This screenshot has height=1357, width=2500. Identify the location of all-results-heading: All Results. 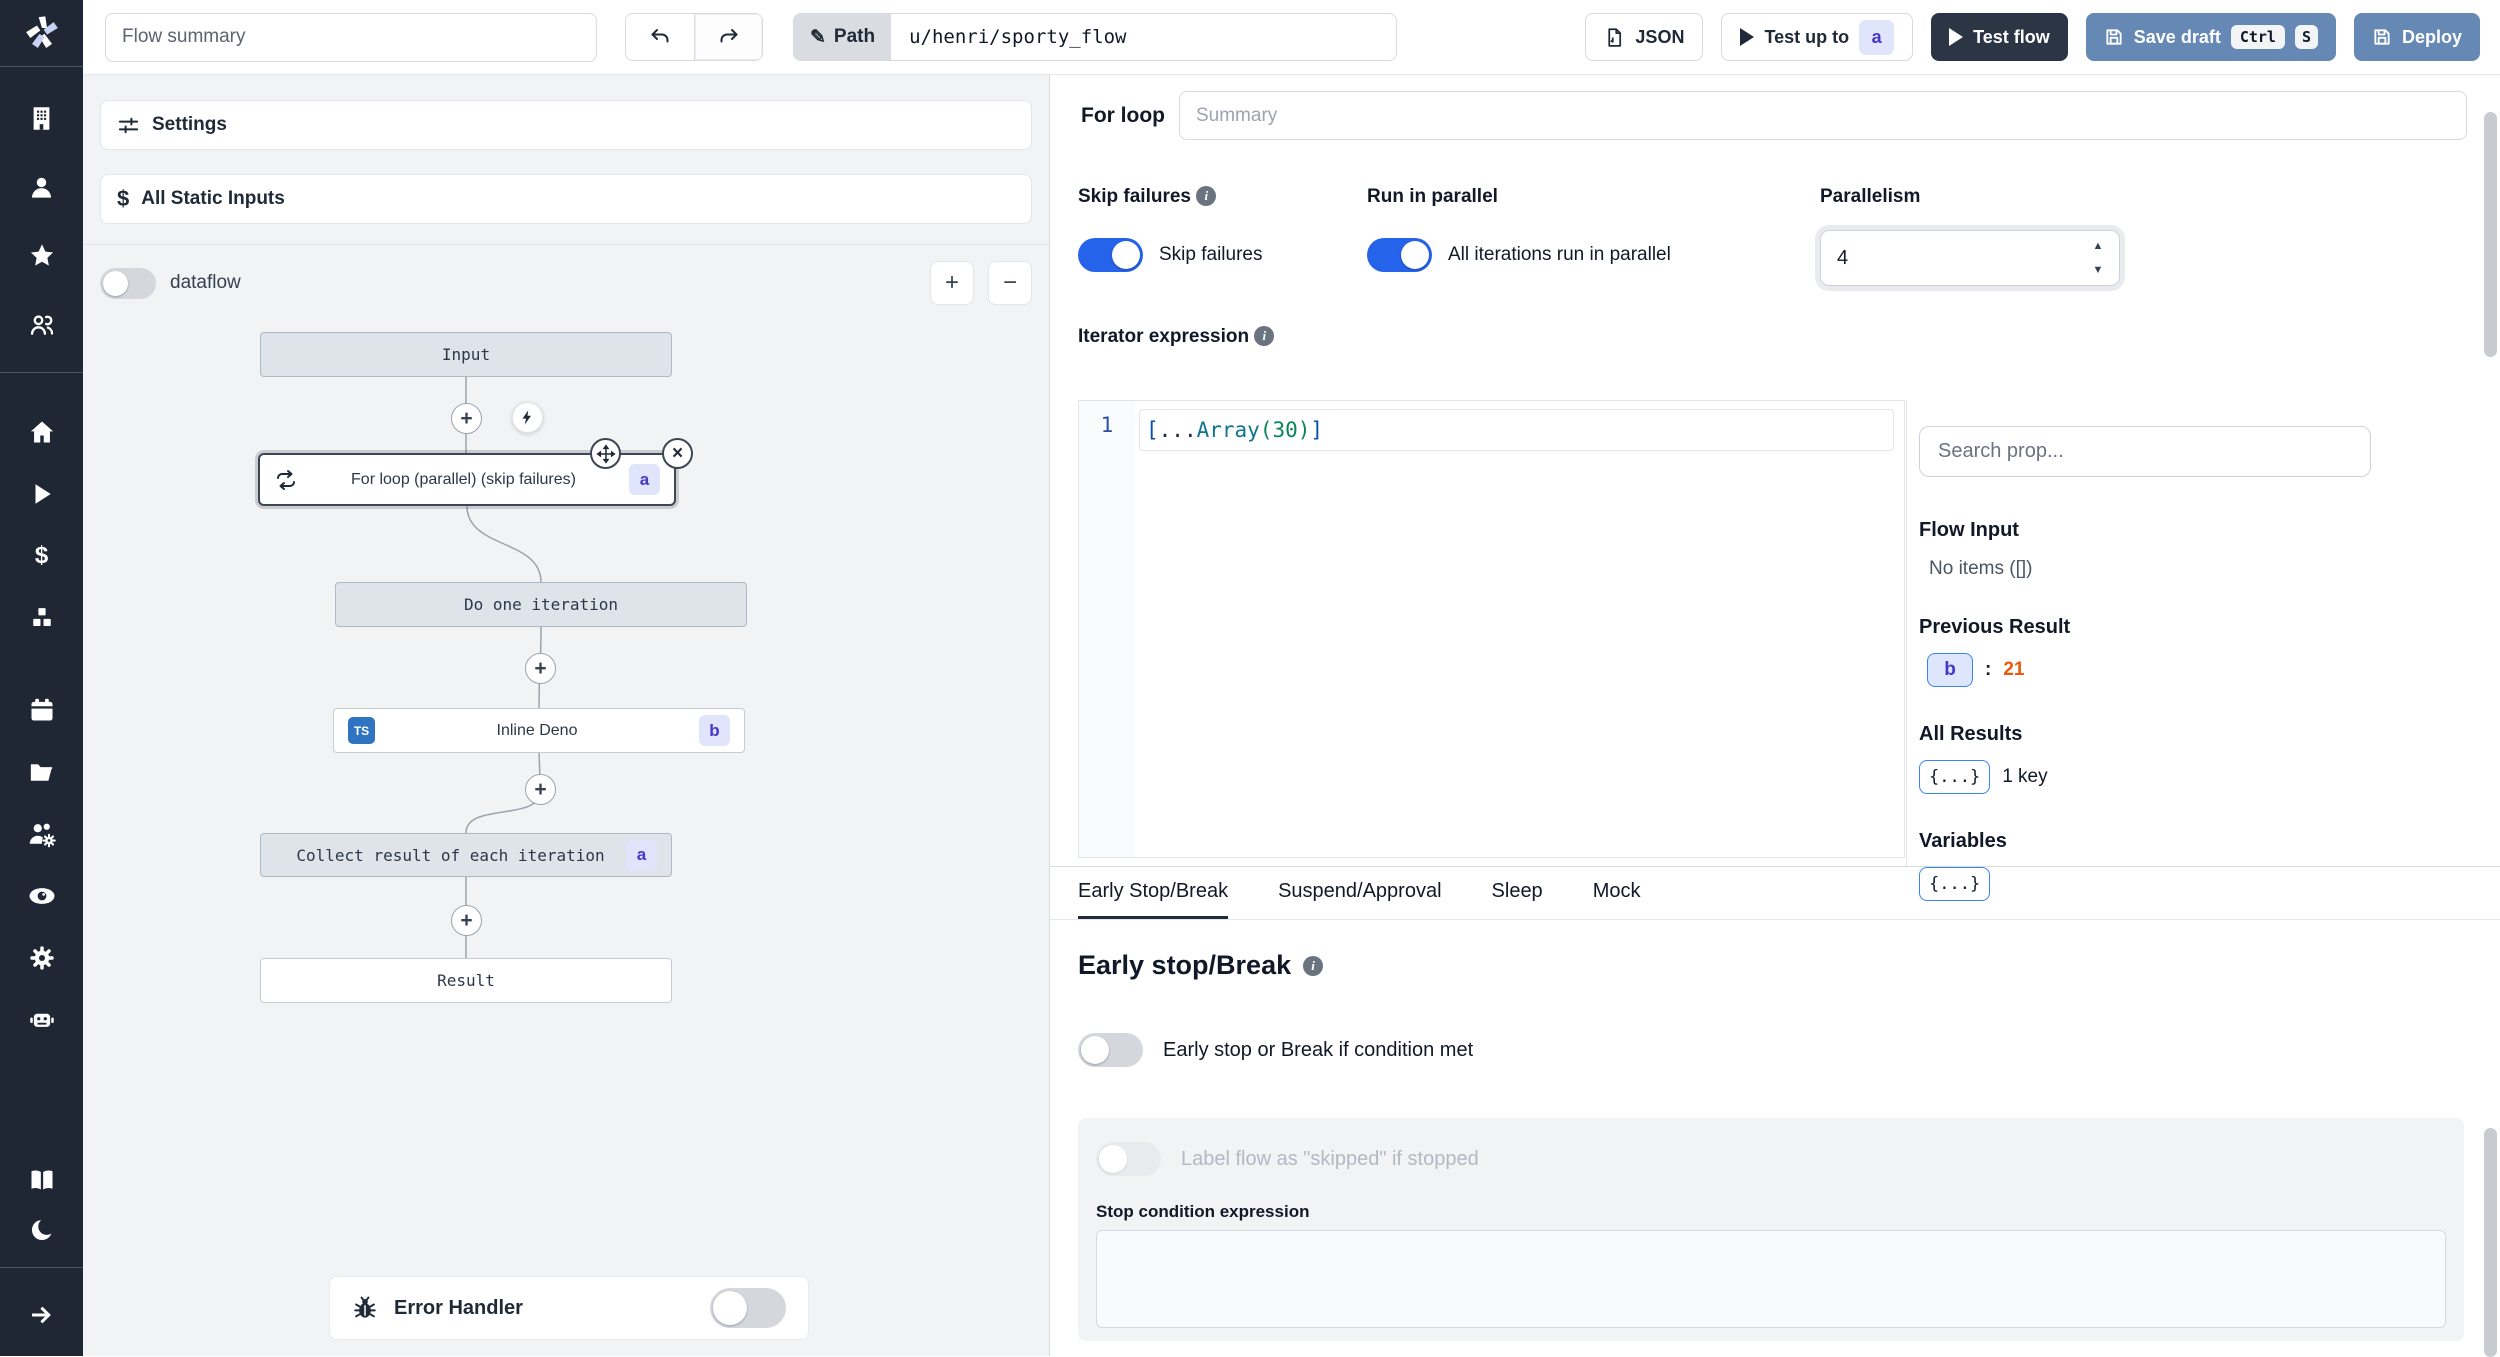
(1971, 734).